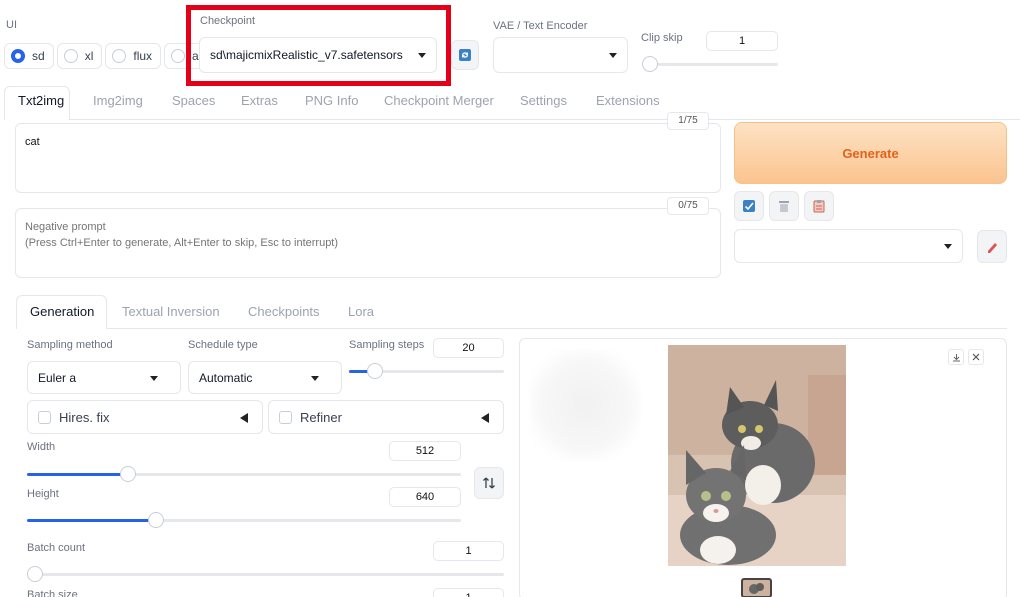  I want to click on subtab-checkpoints: Checkpoints, so click(284, 311).